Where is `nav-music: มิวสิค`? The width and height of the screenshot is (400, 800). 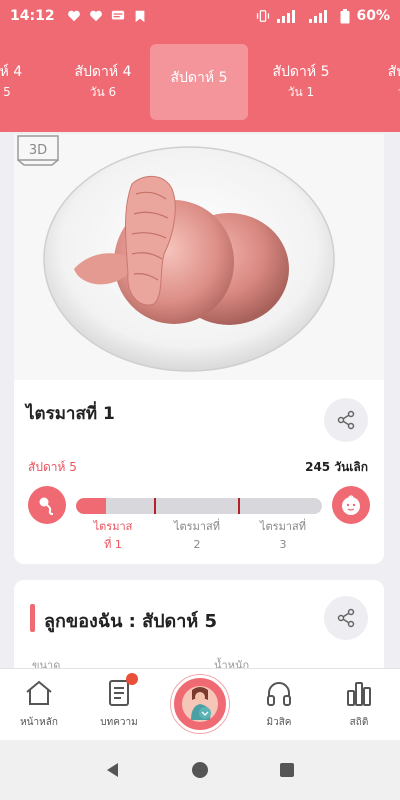 nav-music: มิวสิค is located at coordinates (279, 703).